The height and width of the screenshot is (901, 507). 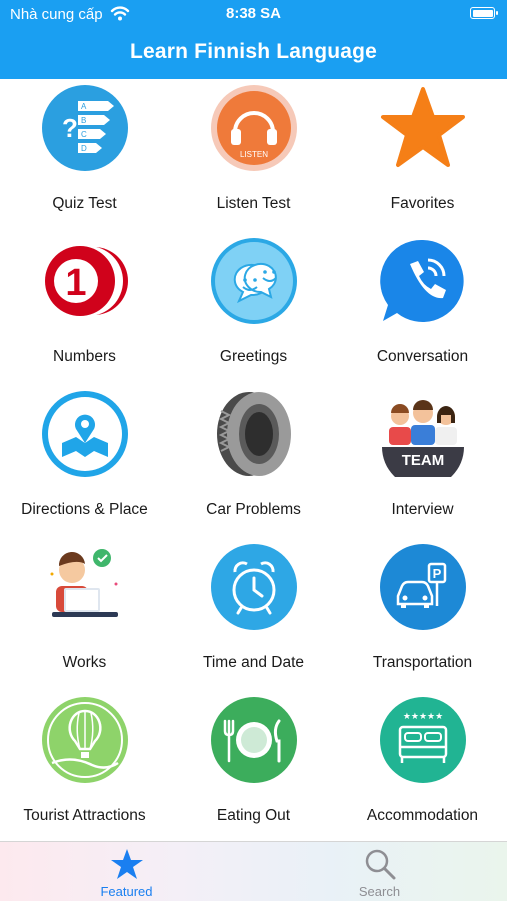 I want to click on status-bar: Nhà cung cấp 8:38 SA, so click(x=253, y=14).